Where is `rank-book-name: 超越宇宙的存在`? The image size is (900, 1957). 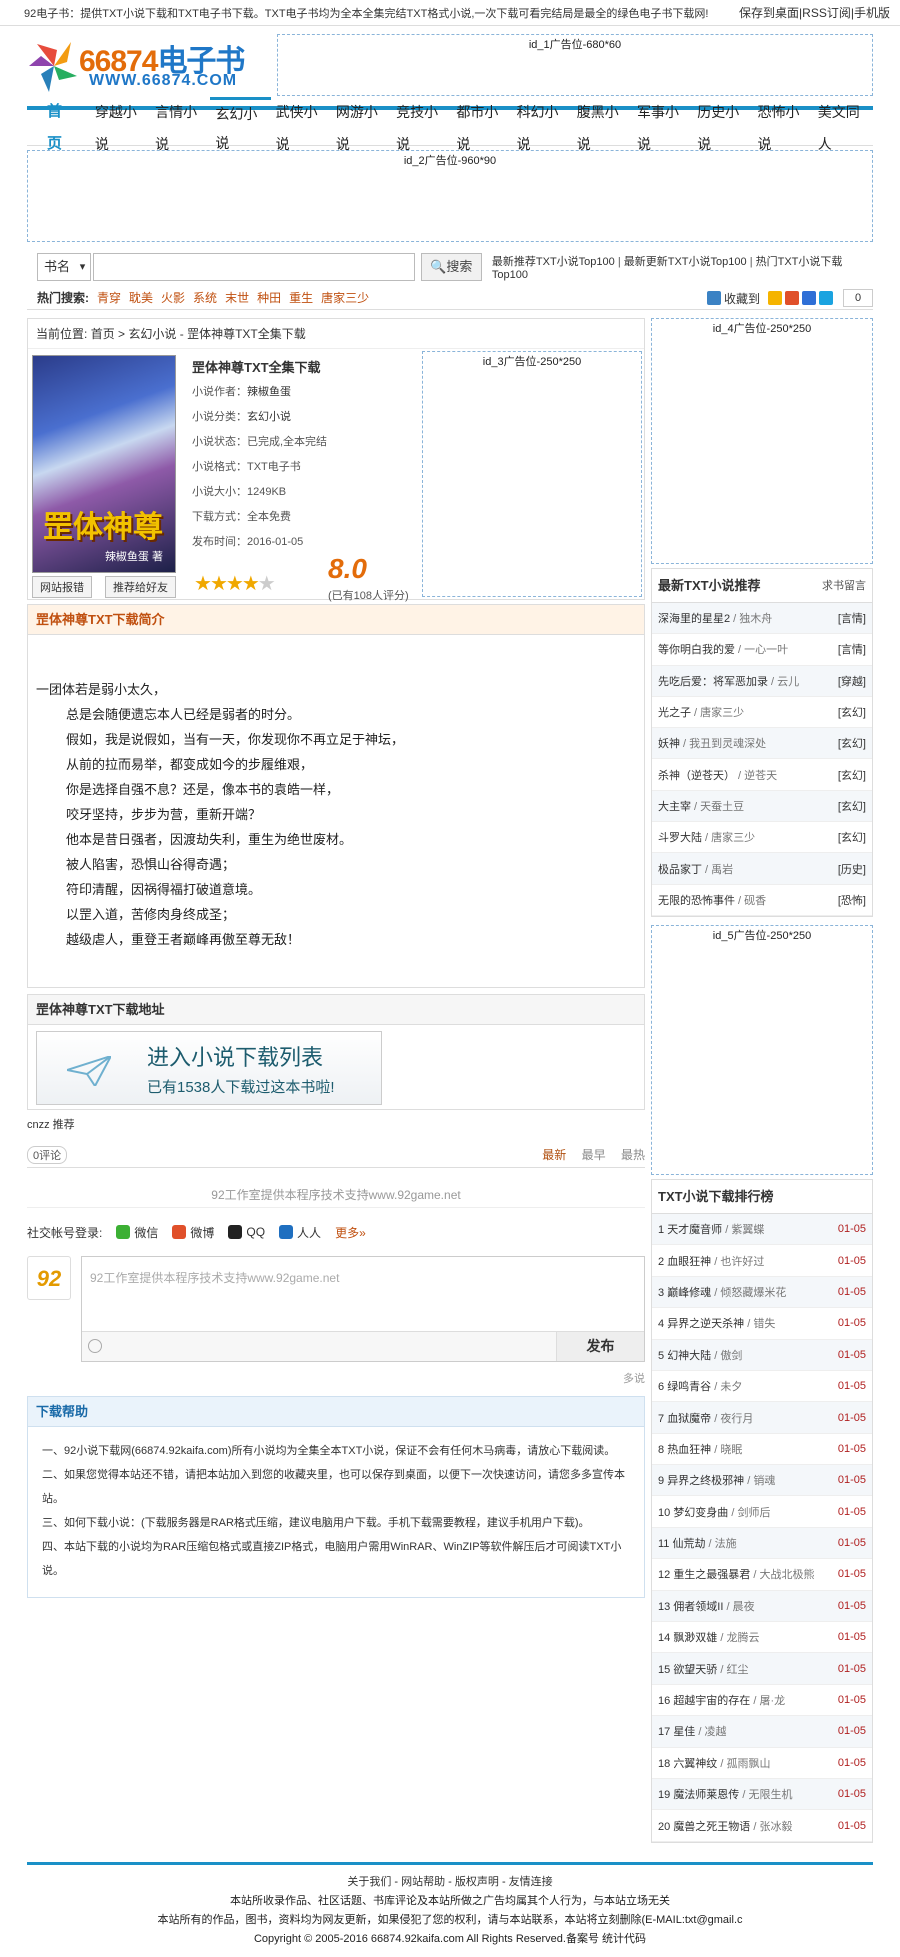 rank-book-name: 超越宇宙的存在 is located at coordinates (711, 1701).